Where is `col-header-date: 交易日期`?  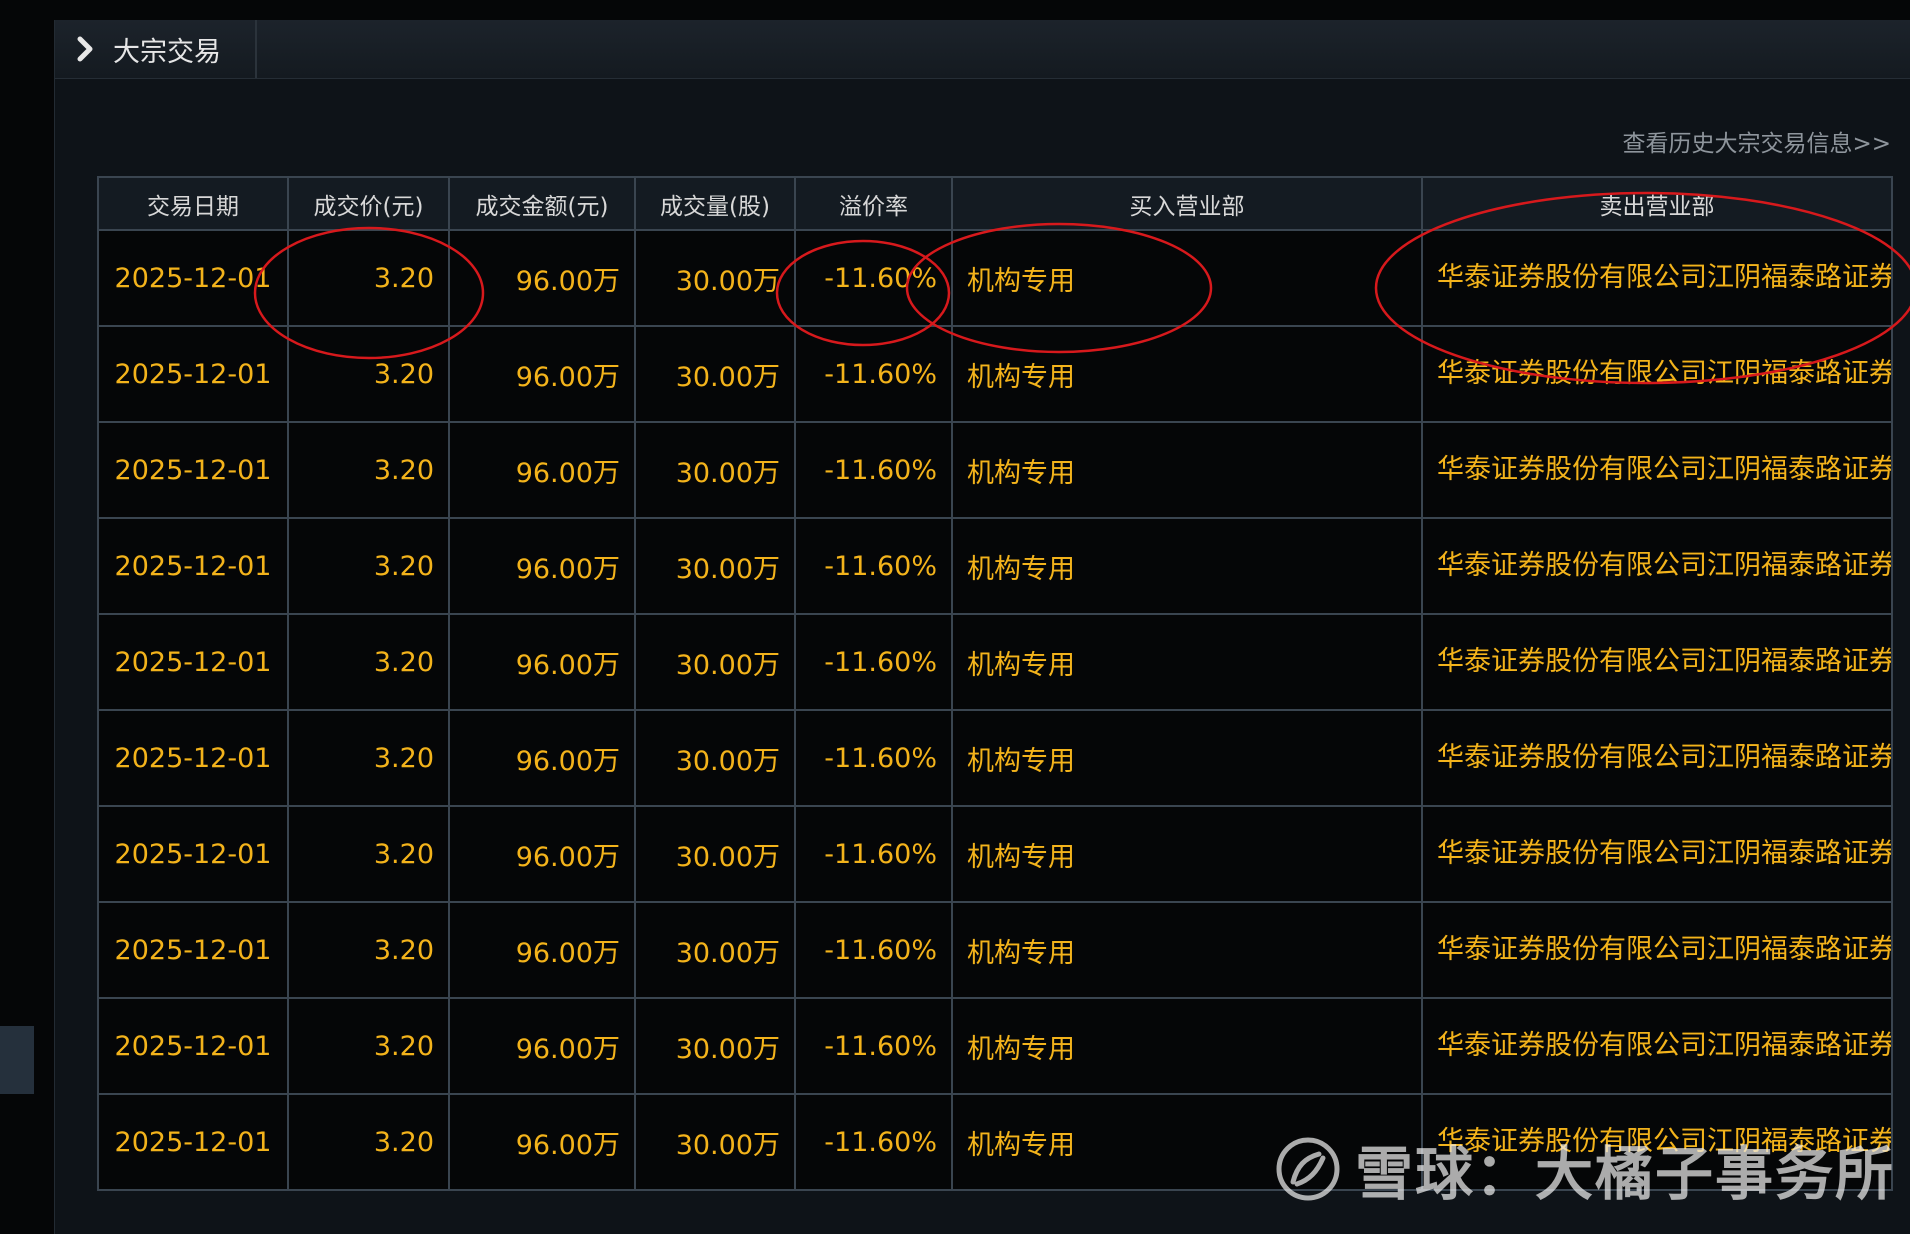 col-header-date: 交易日期 is located at coordinates (193, 203).